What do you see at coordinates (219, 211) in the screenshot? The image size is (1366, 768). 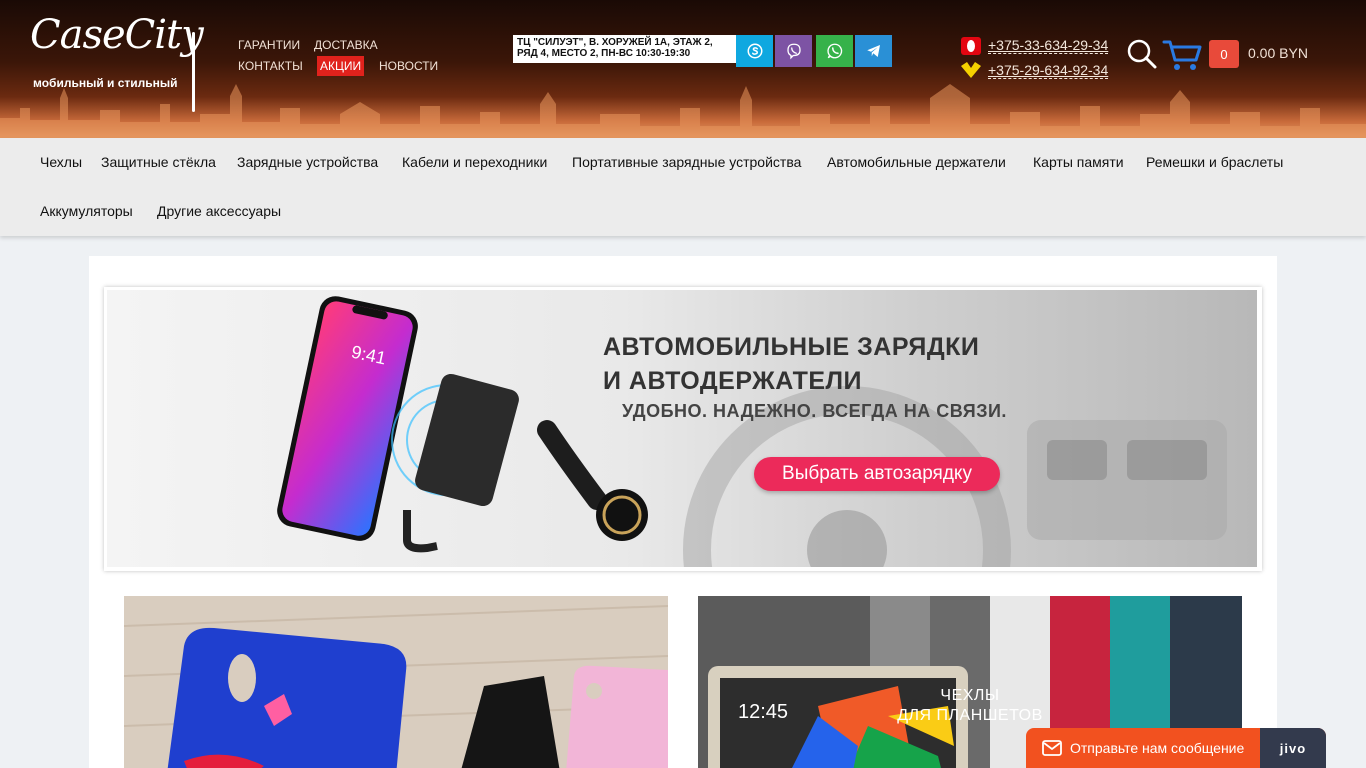 I see `category-other-accessories: Другие аксессуары` at bounding box center [219, 211].